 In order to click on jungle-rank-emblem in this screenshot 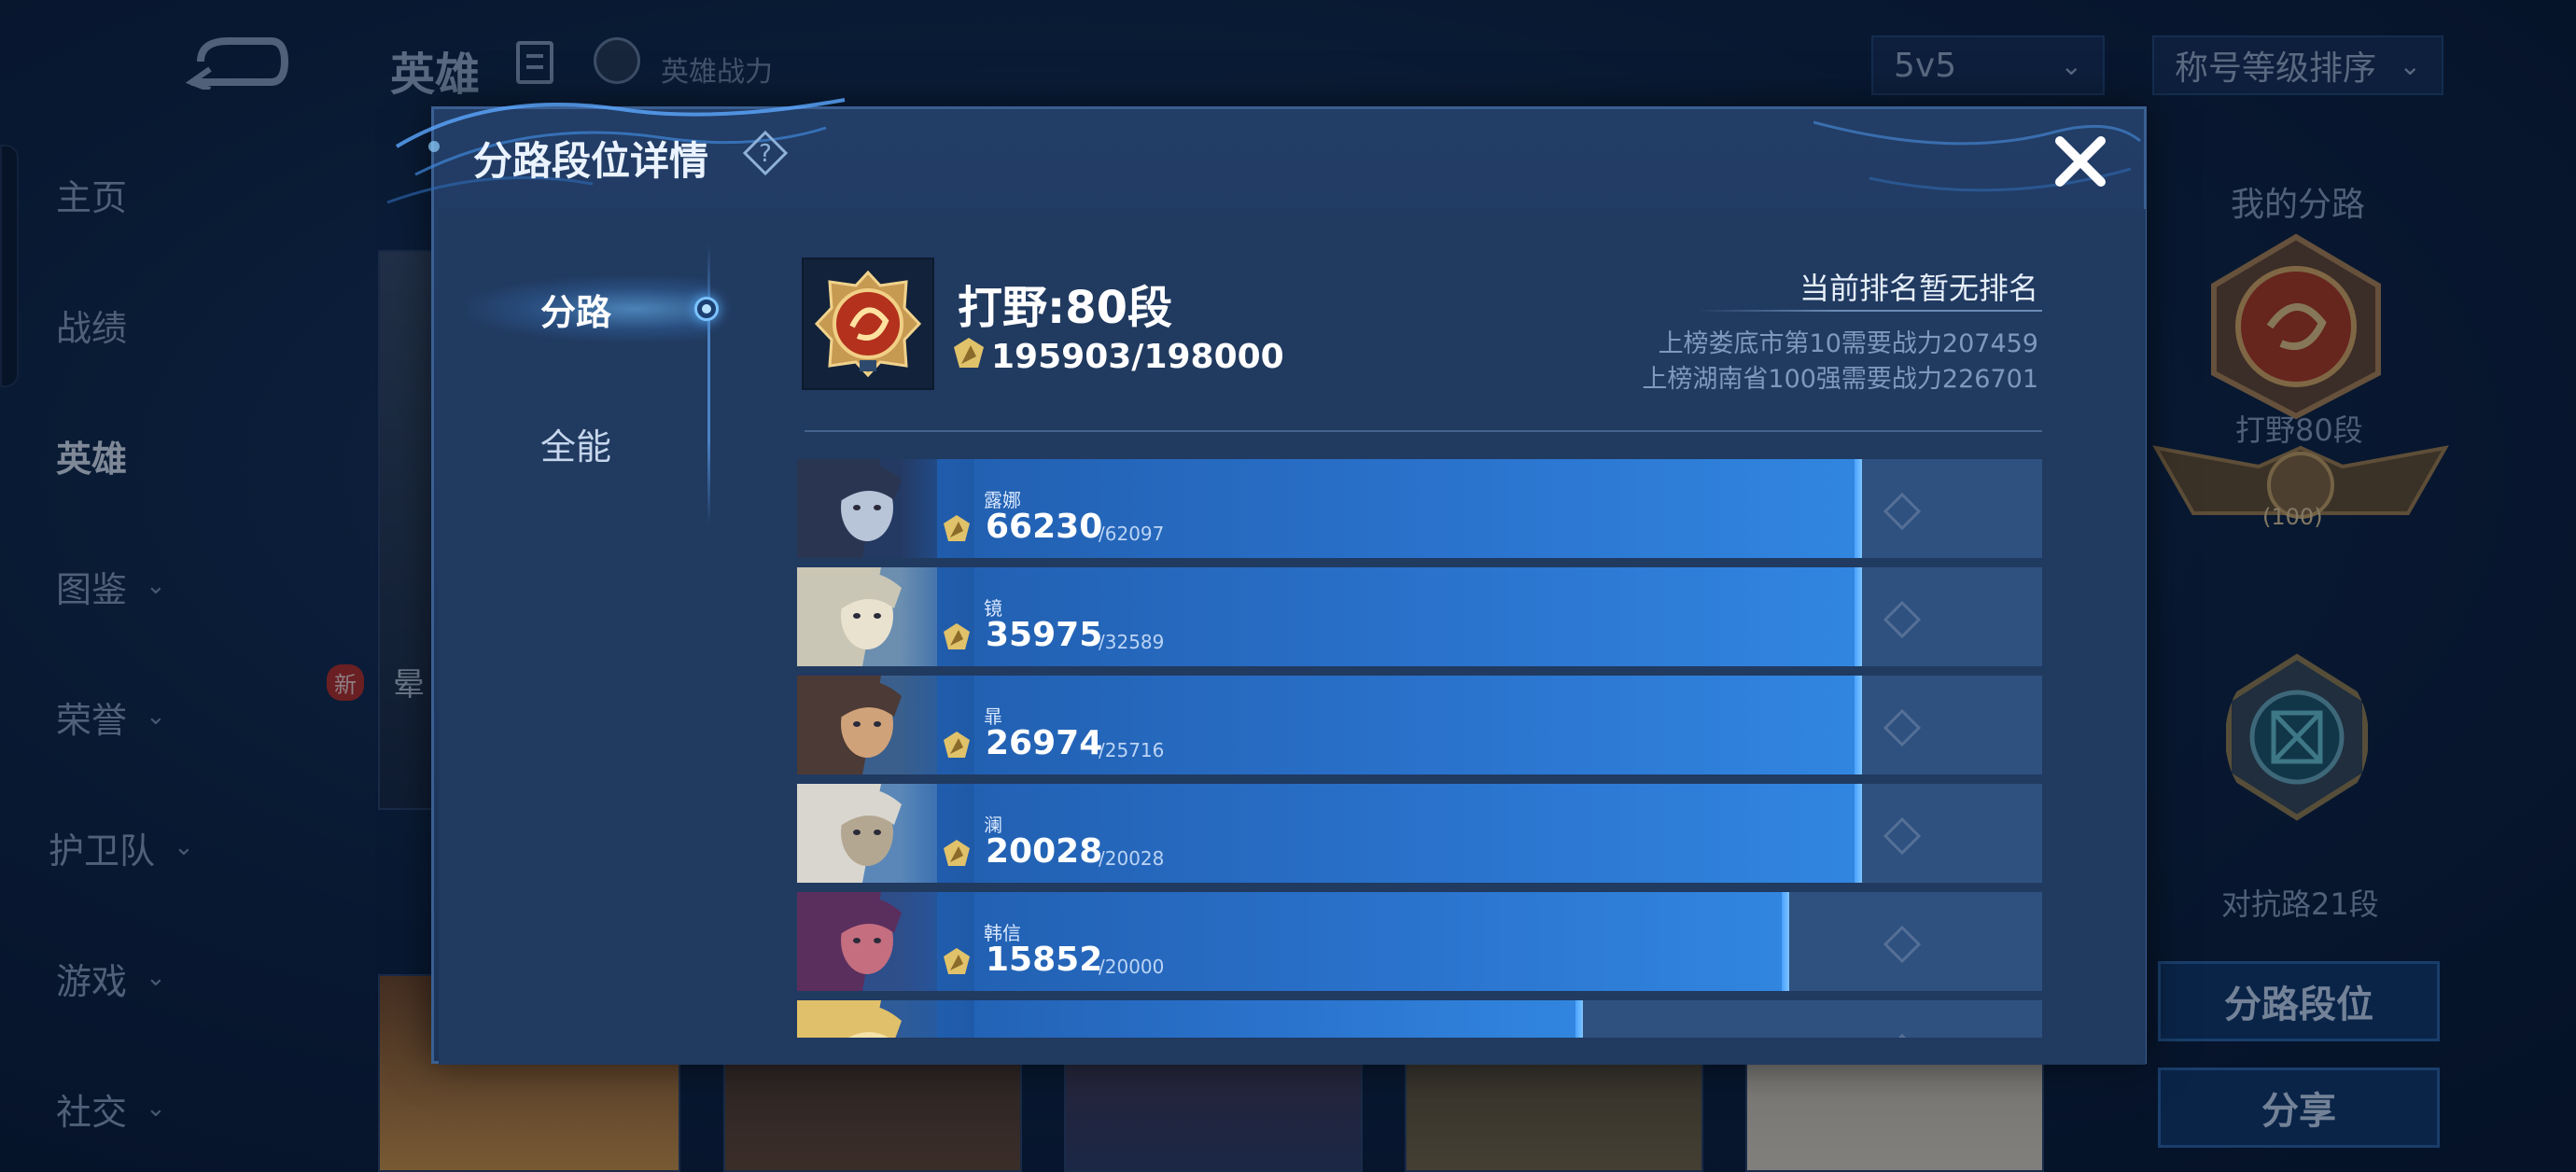, I will do `click(868, 324)`.